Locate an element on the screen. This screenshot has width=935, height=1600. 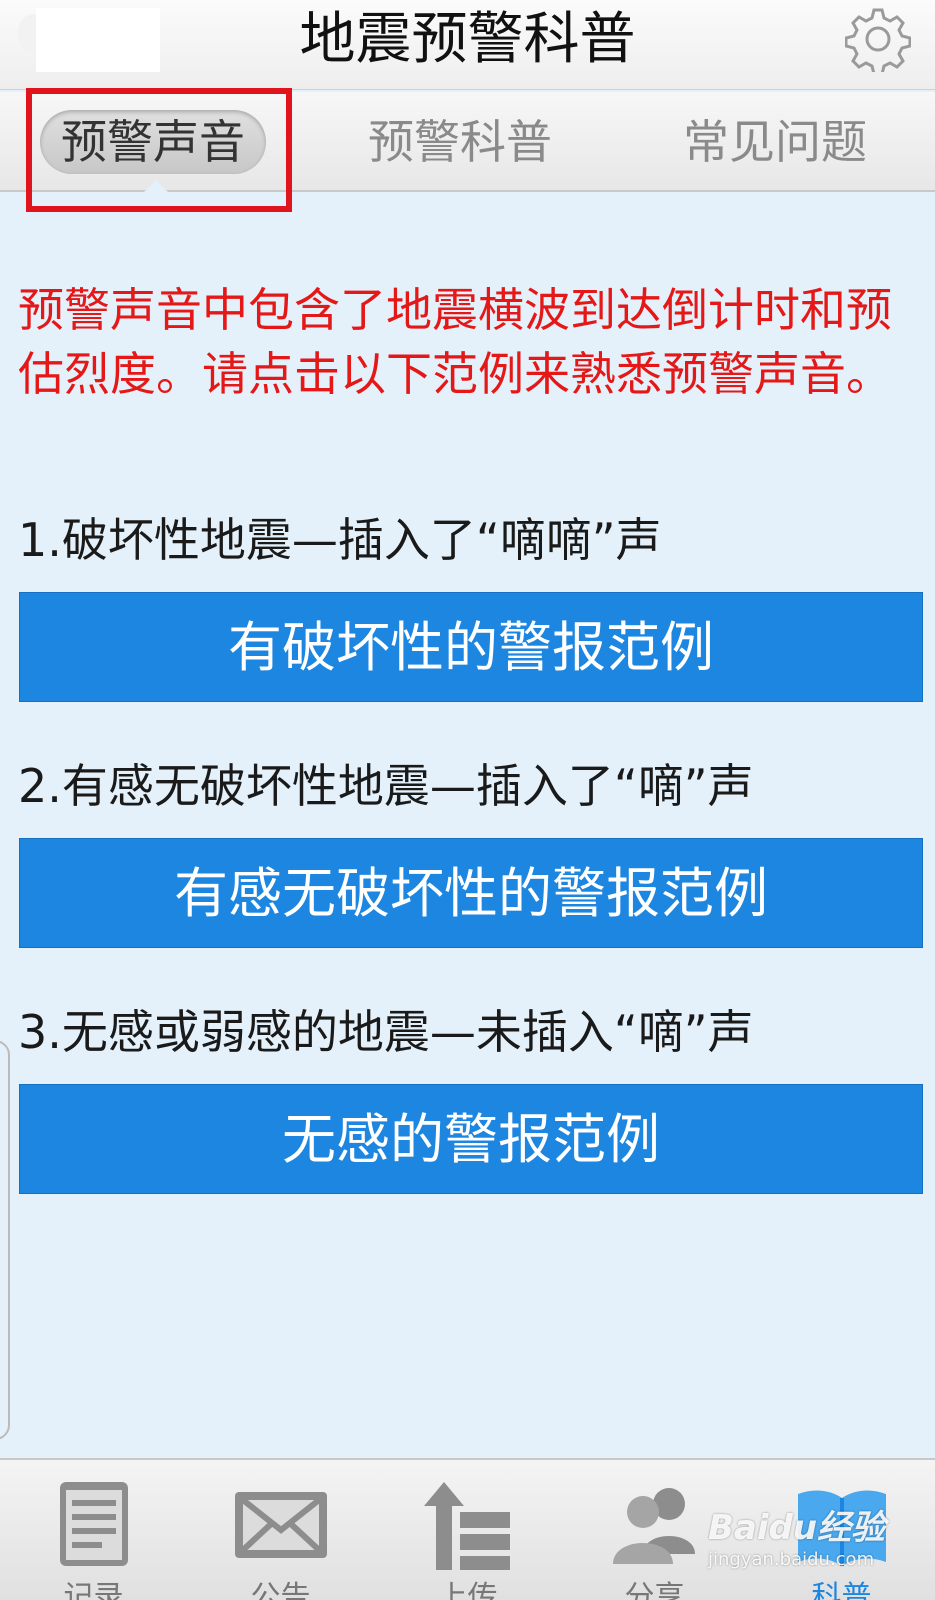
nav-label-notice: 公告 is located at coordinates (280, 1590).